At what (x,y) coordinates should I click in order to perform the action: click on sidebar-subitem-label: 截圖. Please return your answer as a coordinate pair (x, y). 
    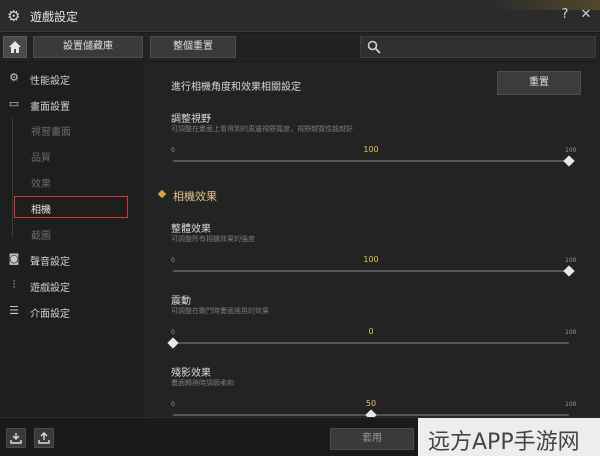
    Looking at the image, I should click on (41, 236).